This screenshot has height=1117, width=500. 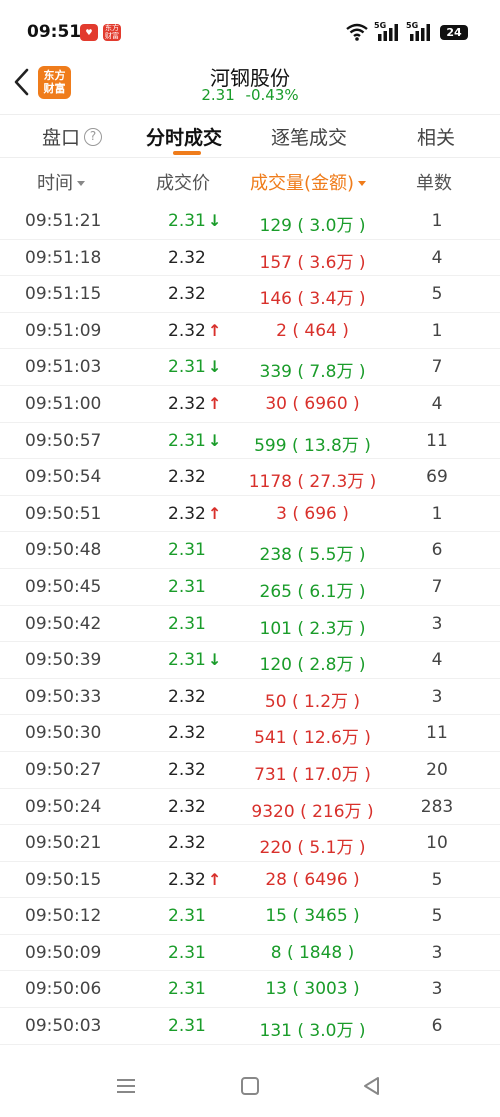 What do you see at coordinates (250, 331) in the screenshot?
I see `trade-row: 09:51:09 2.32 ↑ 2 ( 464 ) 1` at bounding box center [250, 331].